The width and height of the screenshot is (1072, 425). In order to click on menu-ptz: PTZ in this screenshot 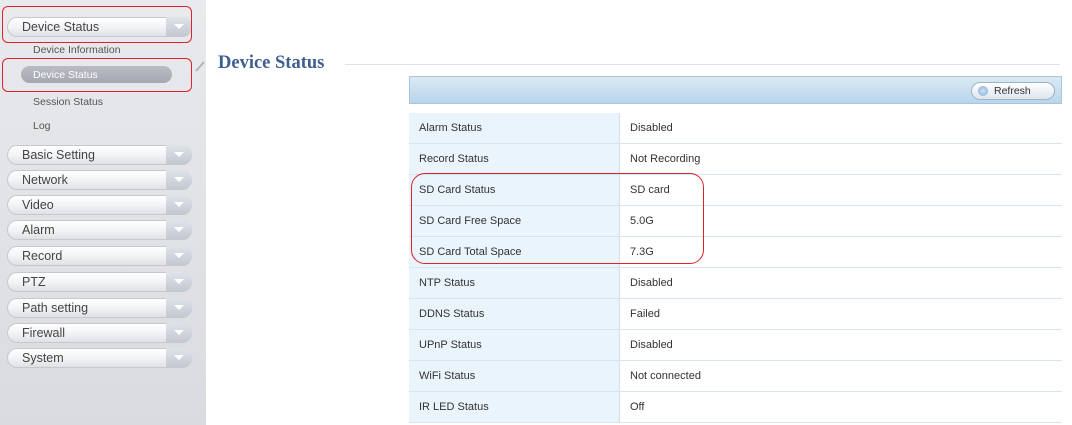, I will do `click(99, 282)`.